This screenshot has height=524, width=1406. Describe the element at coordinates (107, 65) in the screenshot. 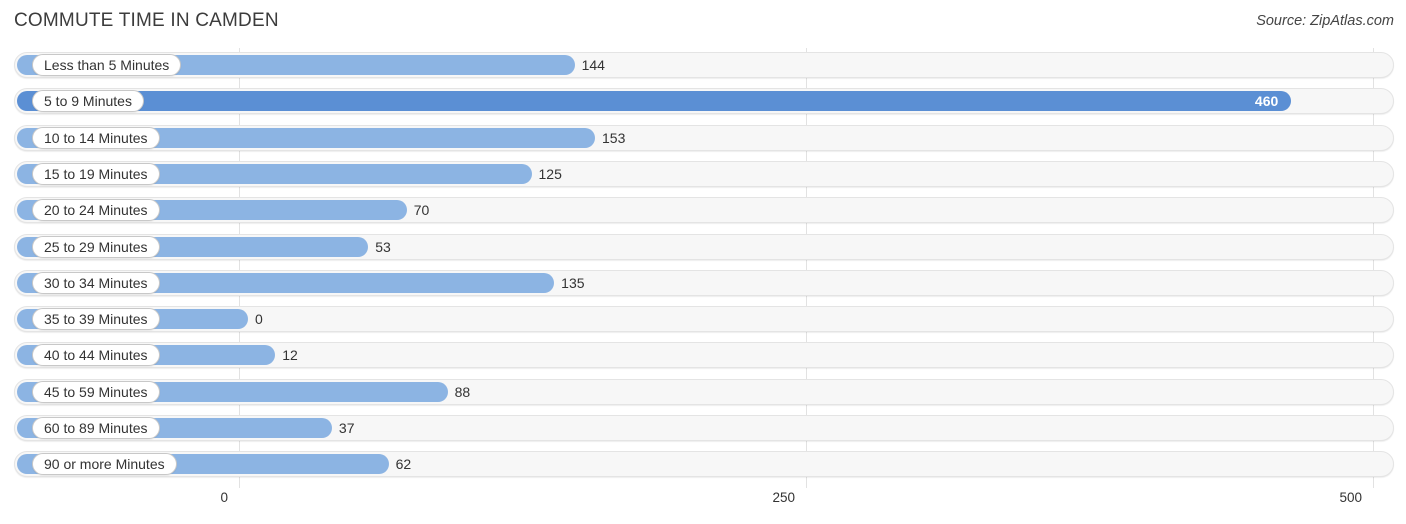

I see `bar-category-label: Less than 5 Minutes` at that location.